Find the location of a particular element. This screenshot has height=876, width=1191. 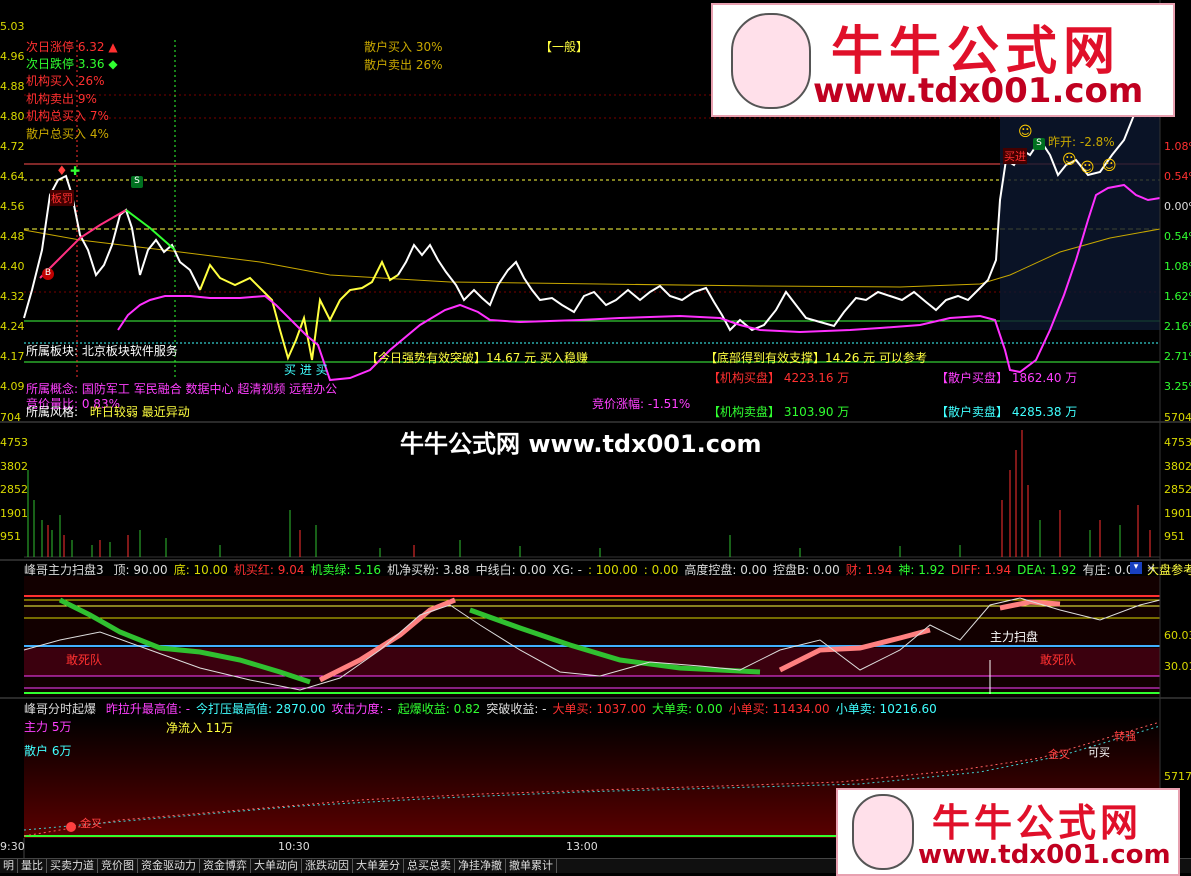

tab-item: 撤单累计 is located at coordinates (531, 866).